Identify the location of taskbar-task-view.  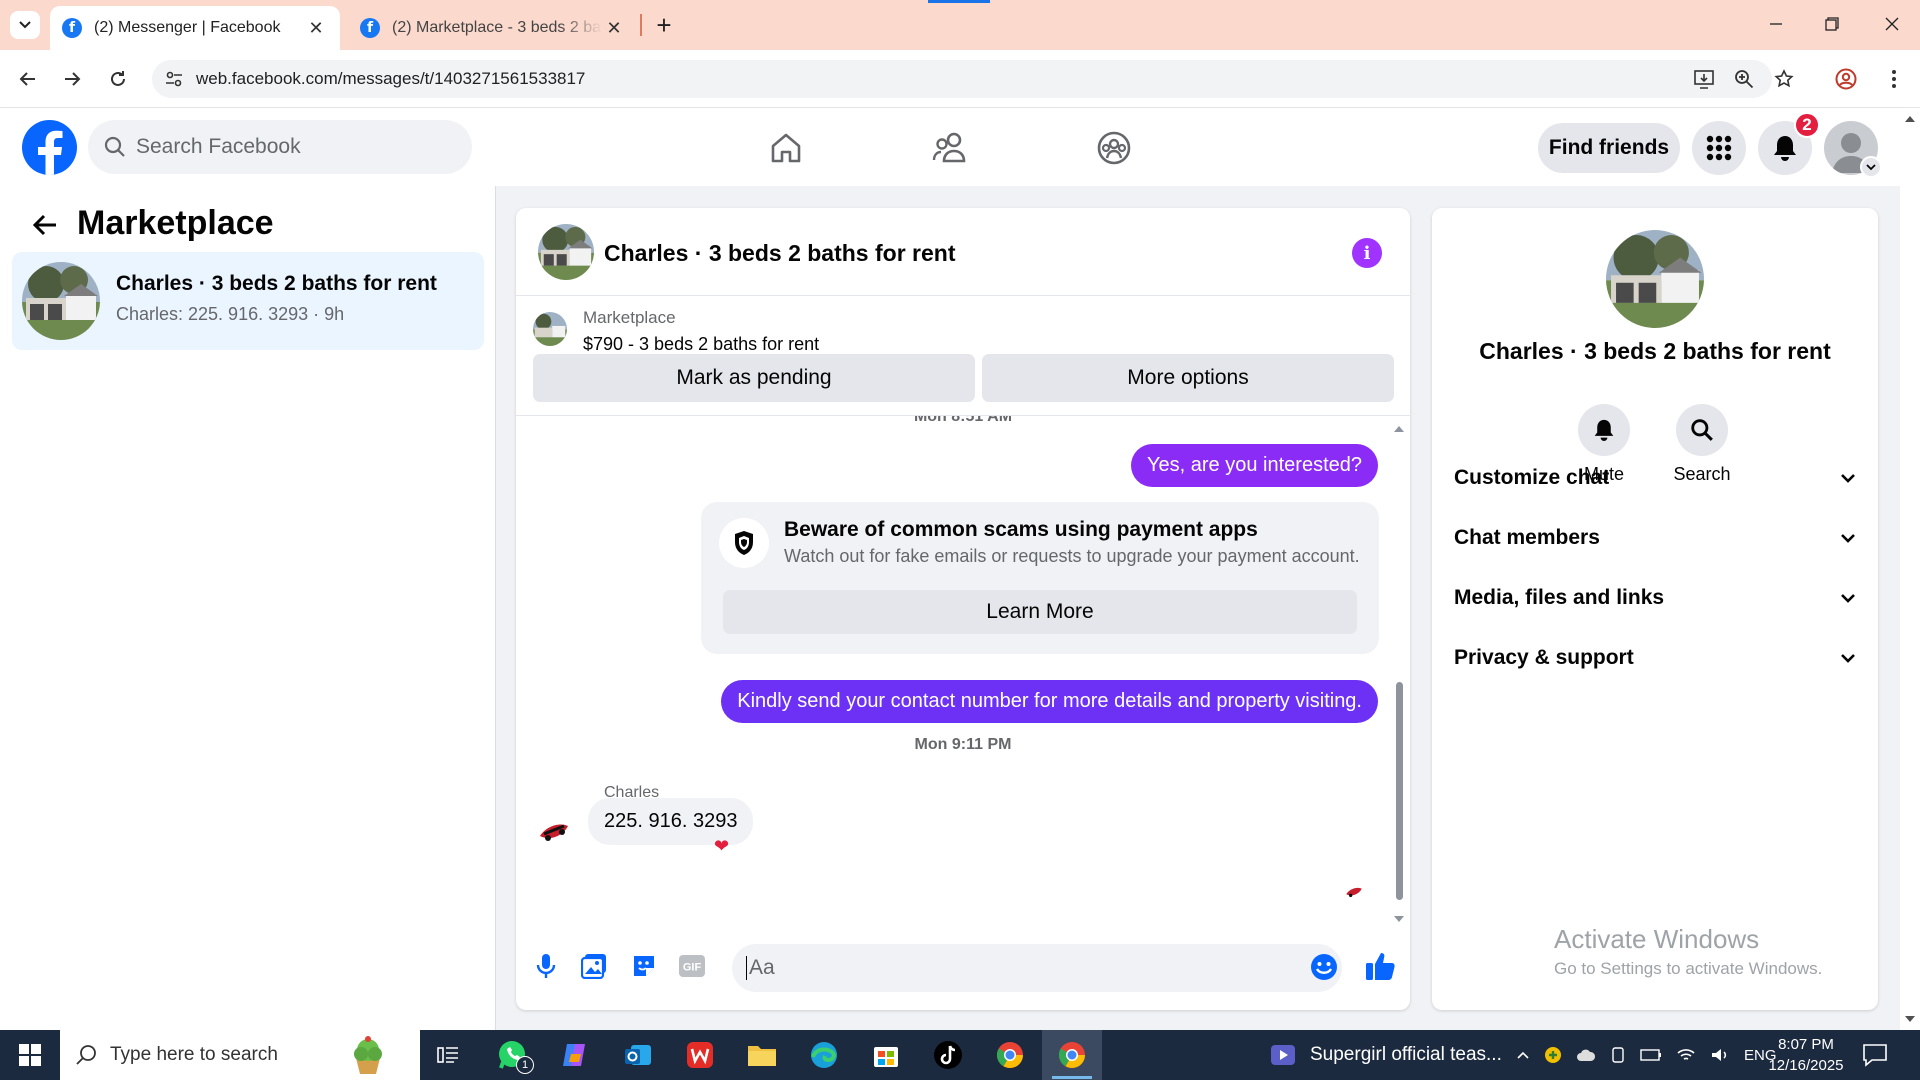
(448, 1055).